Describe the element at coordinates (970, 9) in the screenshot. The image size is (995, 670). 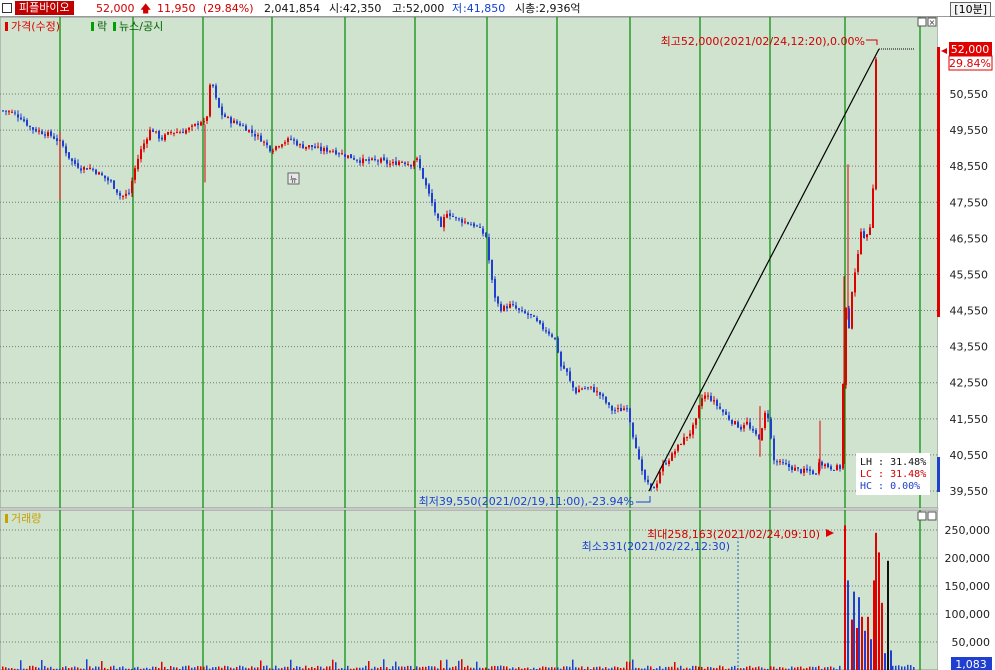
I see `period-selector: [10분]` at that location.